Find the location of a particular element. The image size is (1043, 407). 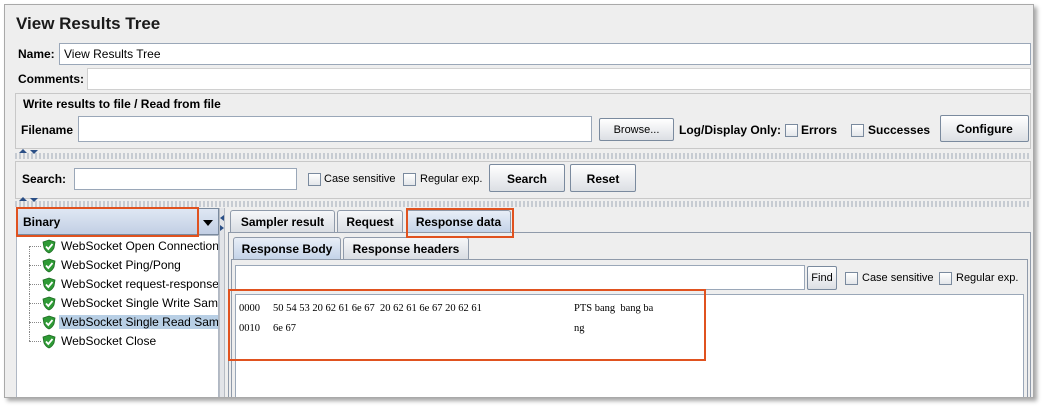

response-case-sensitive-checkbox is located at coordinates (851, 278).